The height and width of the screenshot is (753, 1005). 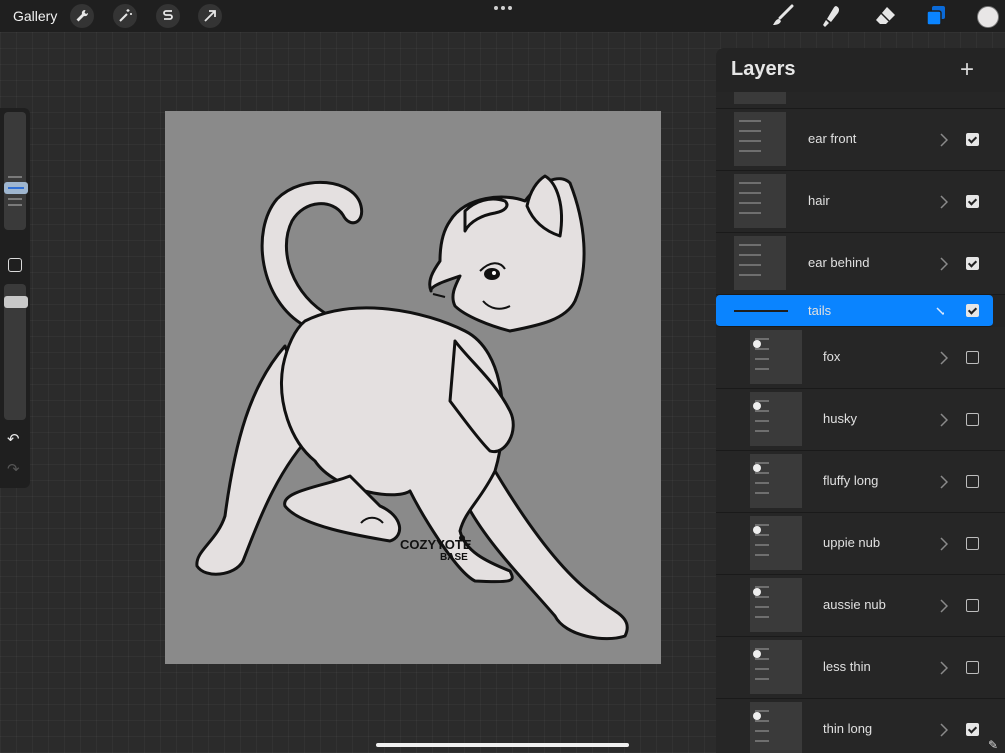 I want to click on layer-name: uppie nub, so click(x=852, y=542).